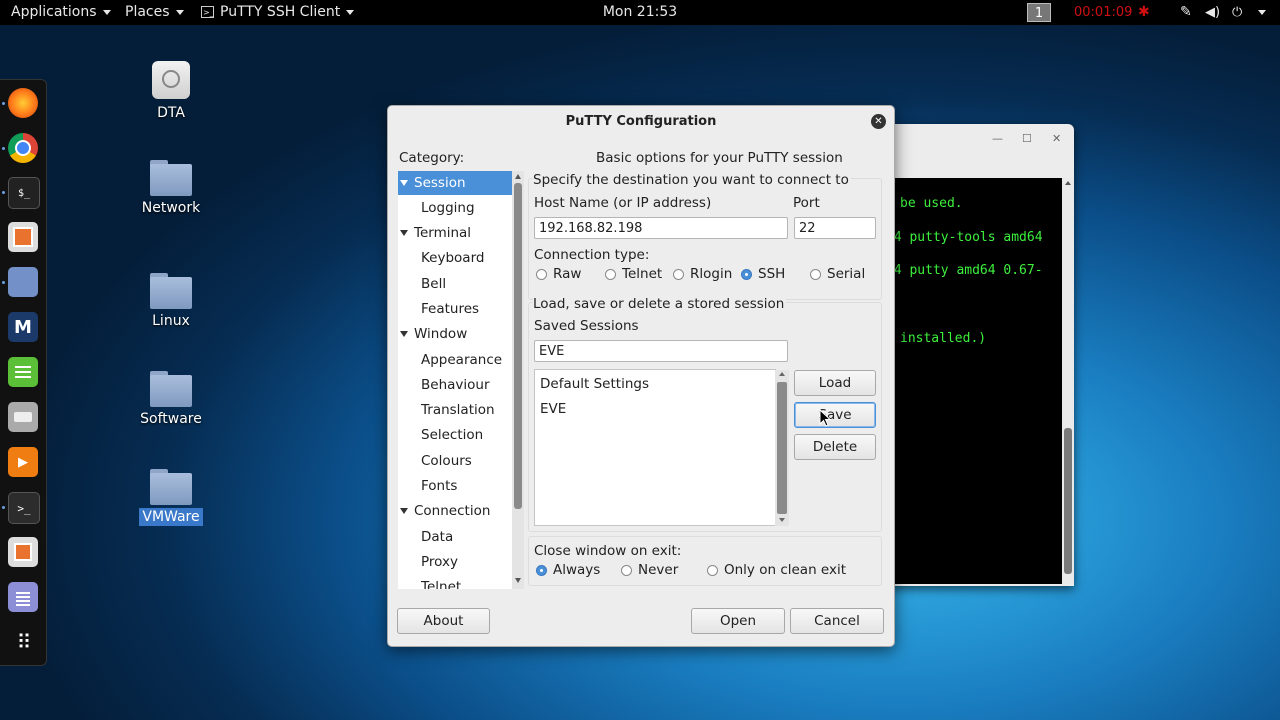 This screenshot has width=1280, height=720. I want to click on tree-item-data: Data, so click(437, 537).